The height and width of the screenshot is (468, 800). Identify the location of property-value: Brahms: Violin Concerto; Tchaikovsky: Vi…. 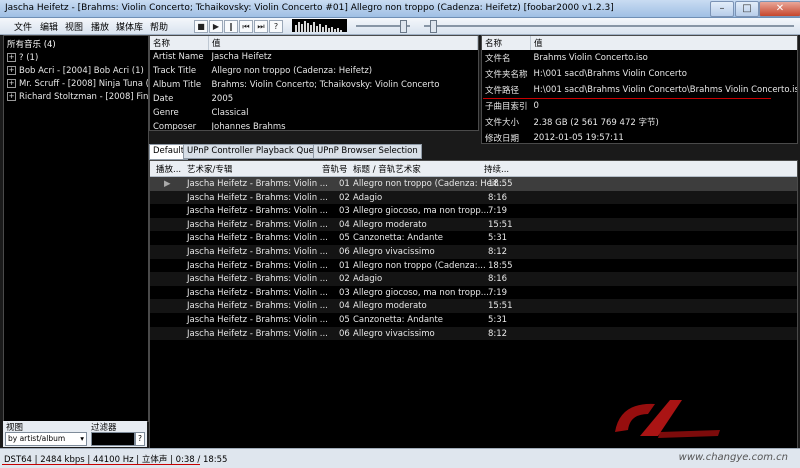
(325, 85).